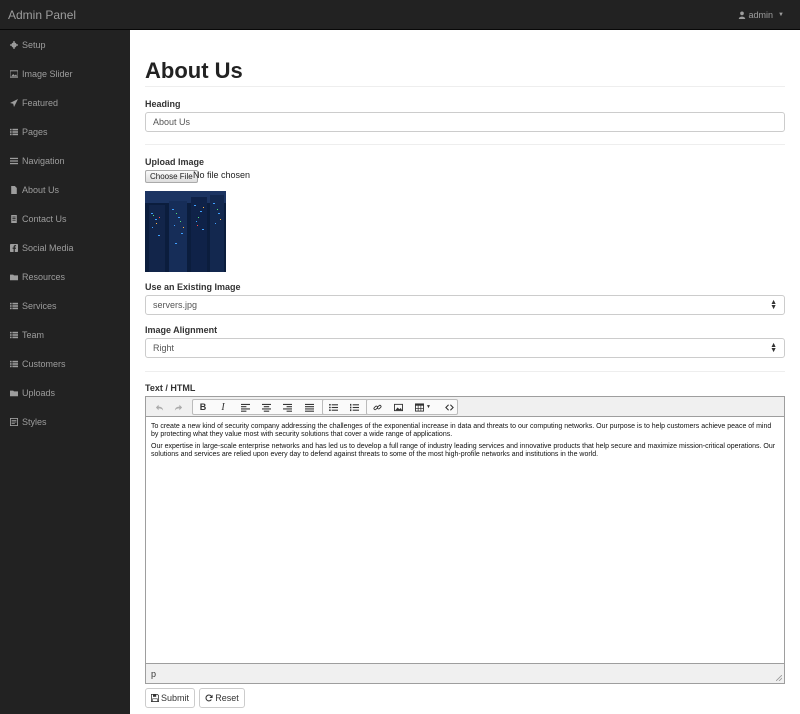 This screenshot has height=714, width=800. Describe the element at coordinates (35, 131) in the screenshot. I see `sidebar-item-label: Pages` at that location.